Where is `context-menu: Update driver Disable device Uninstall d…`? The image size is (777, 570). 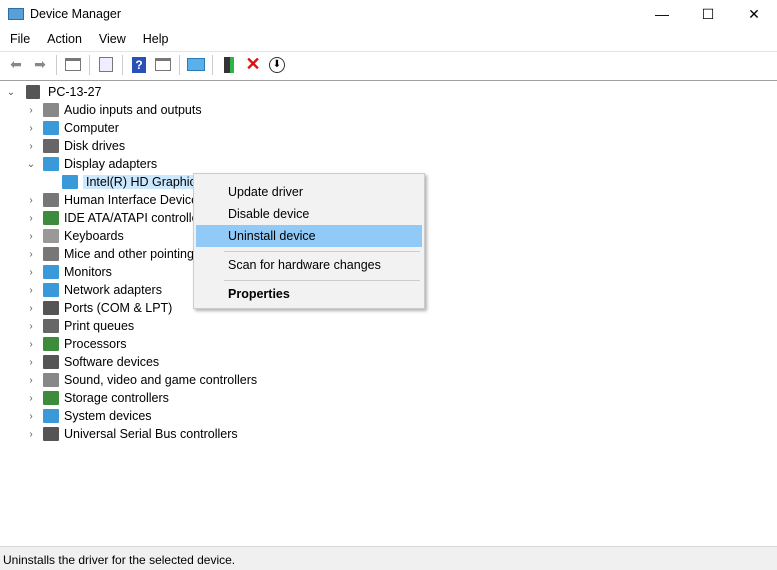
context-menu: Update driver Disable device Uninstall d… is located at coordinates (309, 241).